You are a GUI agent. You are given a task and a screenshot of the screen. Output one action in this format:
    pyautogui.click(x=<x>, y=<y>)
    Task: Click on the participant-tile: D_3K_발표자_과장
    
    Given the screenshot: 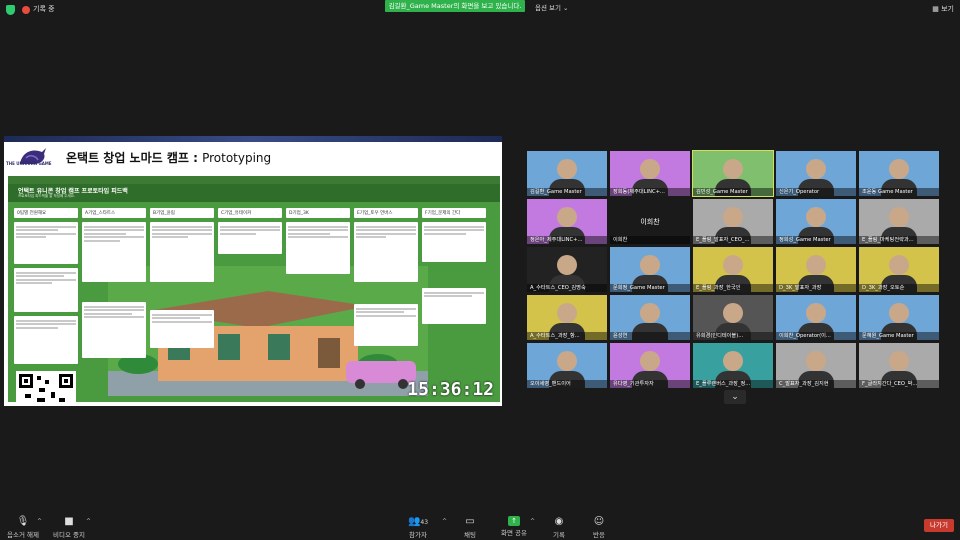 What is the action you would take?
    pyautogui.click(x=816, y=269)
    